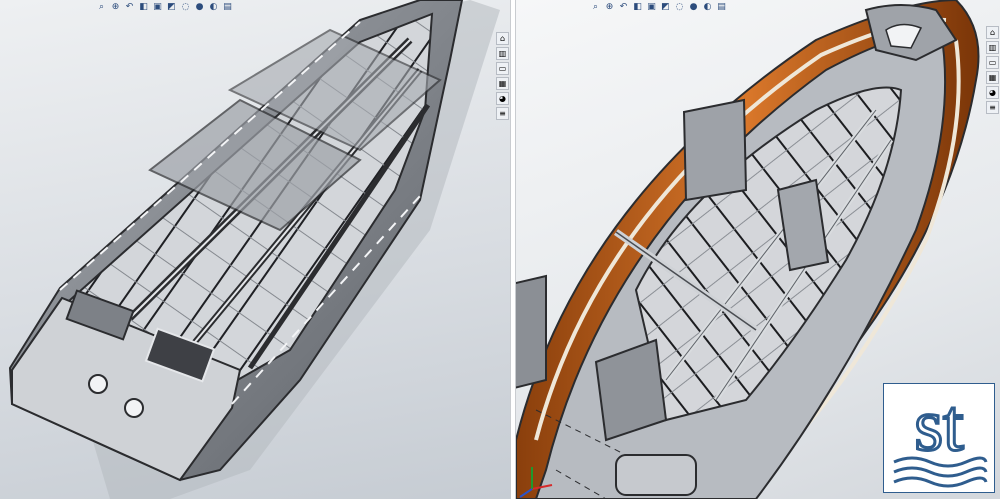  I want to click on heads-up-toolbar-left: ⌕ ⊕ ↶ ◧ ▣ ◩ ◌ ● ◐ ▤, so click(164, 7).